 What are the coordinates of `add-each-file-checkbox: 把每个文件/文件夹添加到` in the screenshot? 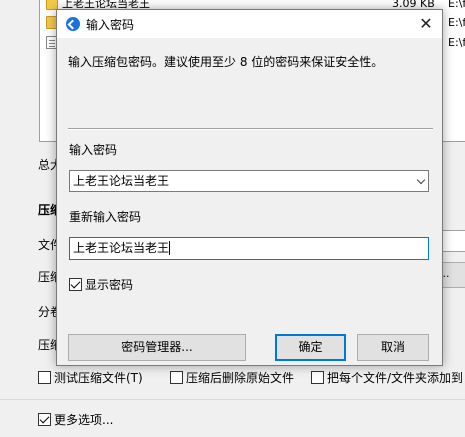 It's located at (387, 379).